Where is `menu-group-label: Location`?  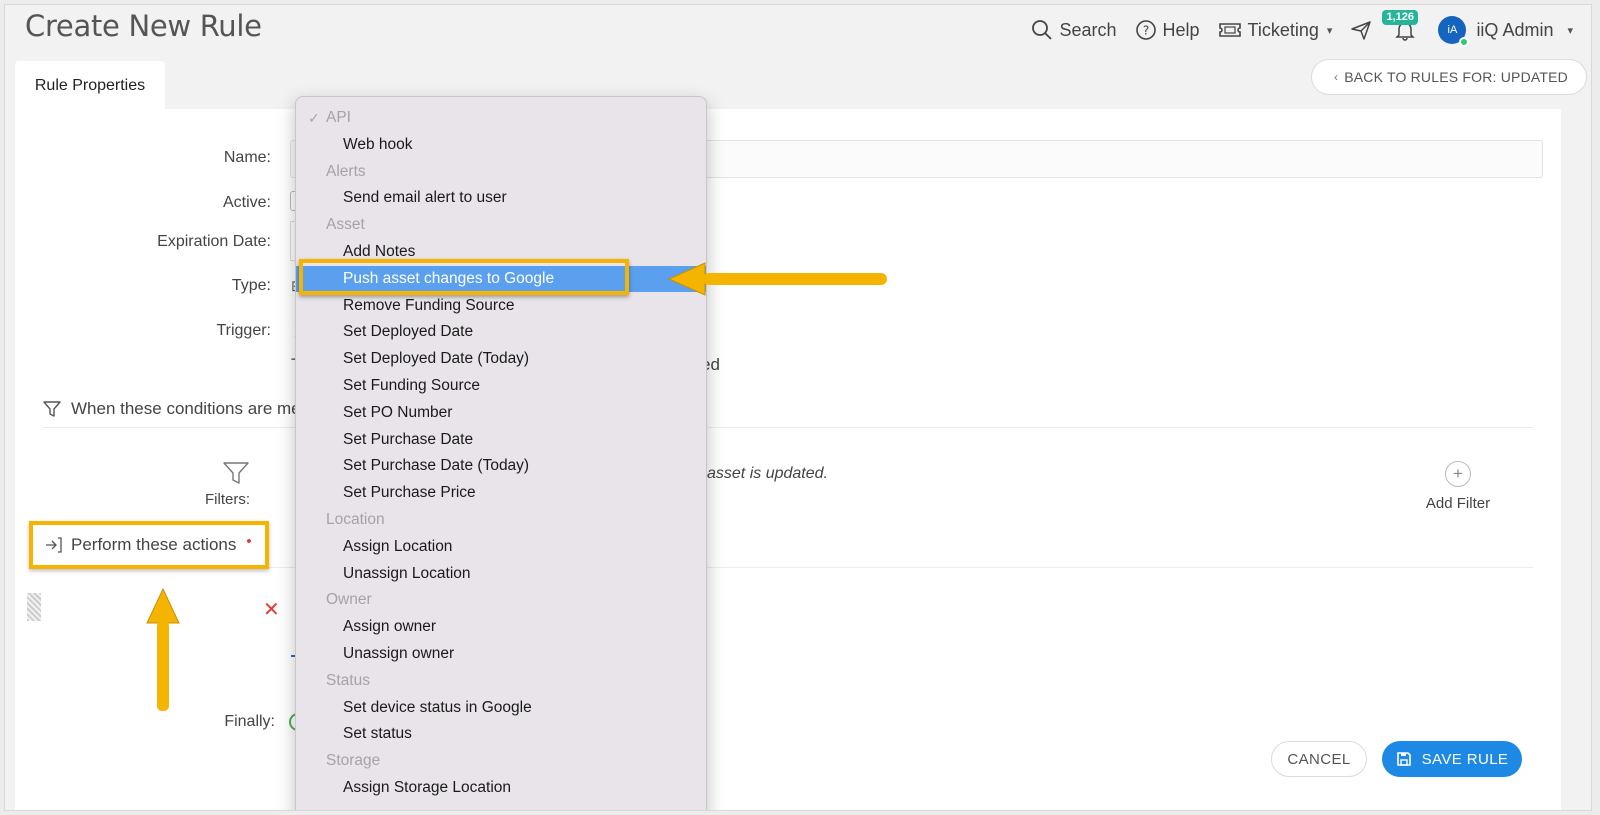
menu-group-label: Location is located at coordinates (501, 520).